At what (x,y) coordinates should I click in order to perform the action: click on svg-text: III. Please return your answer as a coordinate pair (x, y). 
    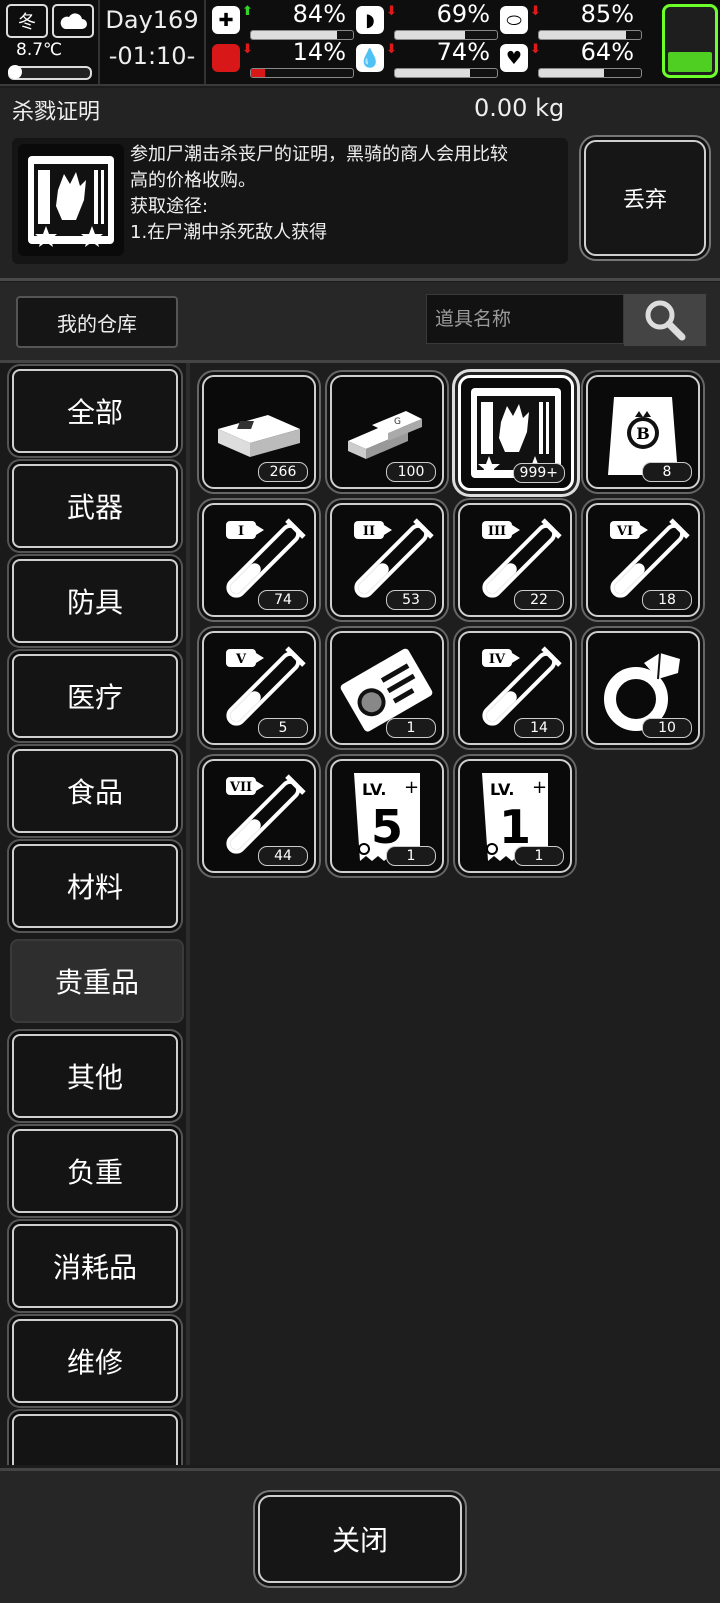
    Looking at the image, I should click on (497, 531).